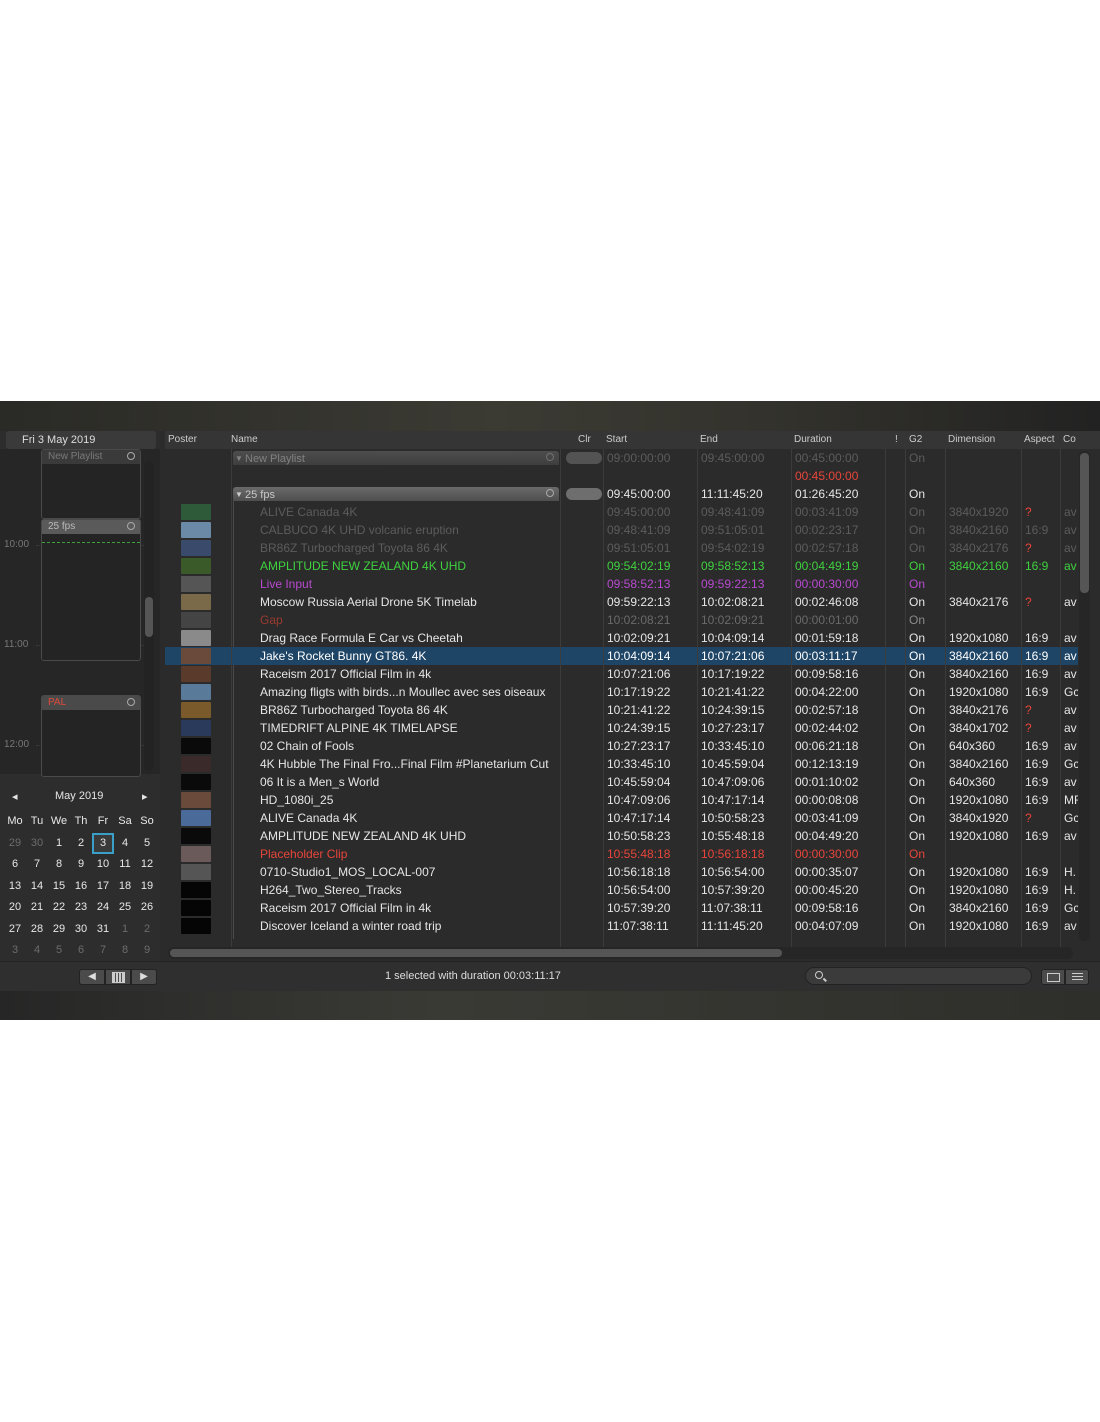 This screenshot has width=1100, height=1422. Describe the element at coordinates (91, 736) in the screenshot. I see `playlist-block-pal: PAL` at that location.